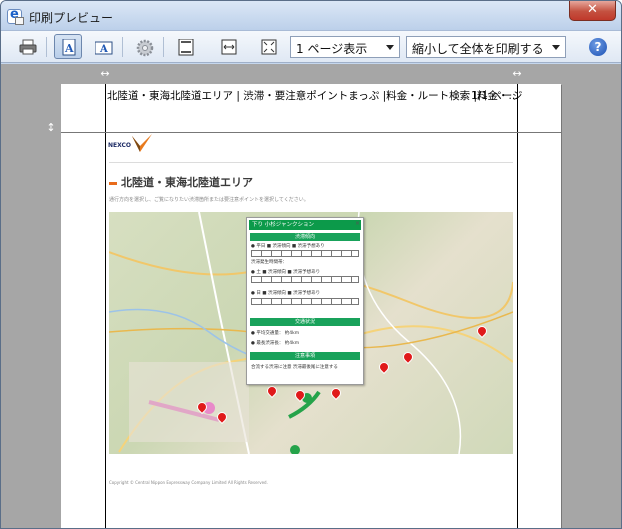 The width and height of the screenshot is (622, 529). Describe the element at coordinates (497, 96) in the screenshot. I see `page-number: 1/1 ページ` at that location.